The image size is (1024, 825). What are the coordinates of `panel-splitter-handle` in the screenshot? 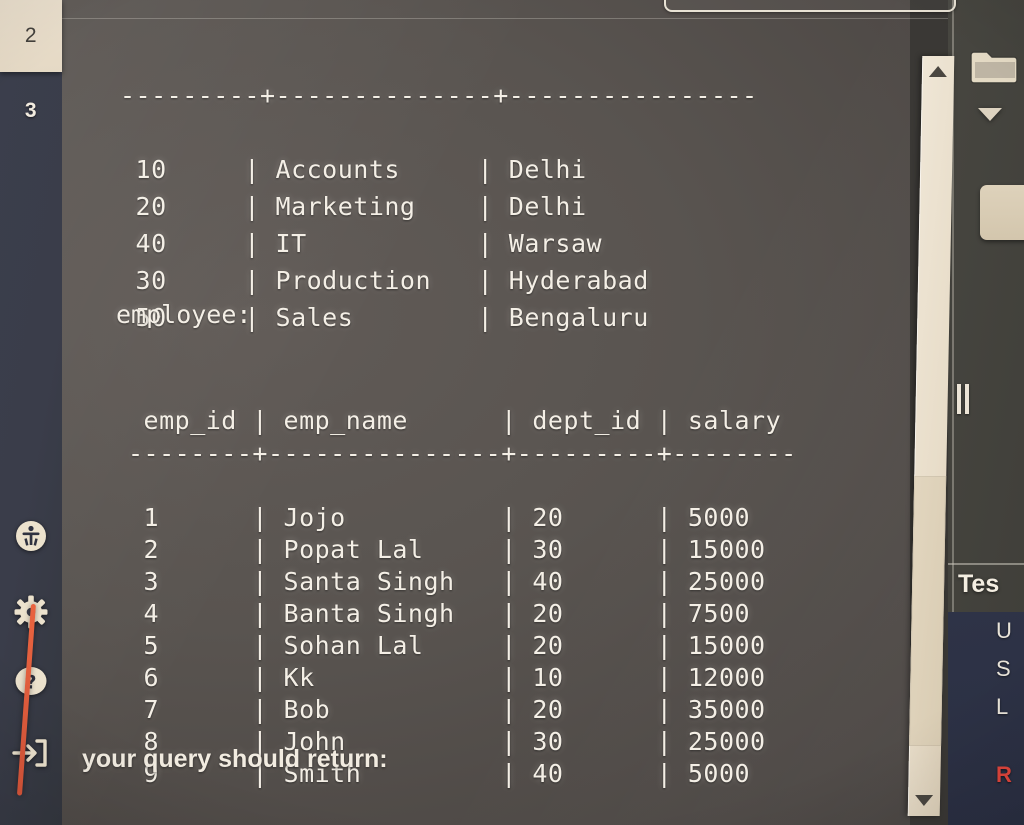 It's located at (963, 399).